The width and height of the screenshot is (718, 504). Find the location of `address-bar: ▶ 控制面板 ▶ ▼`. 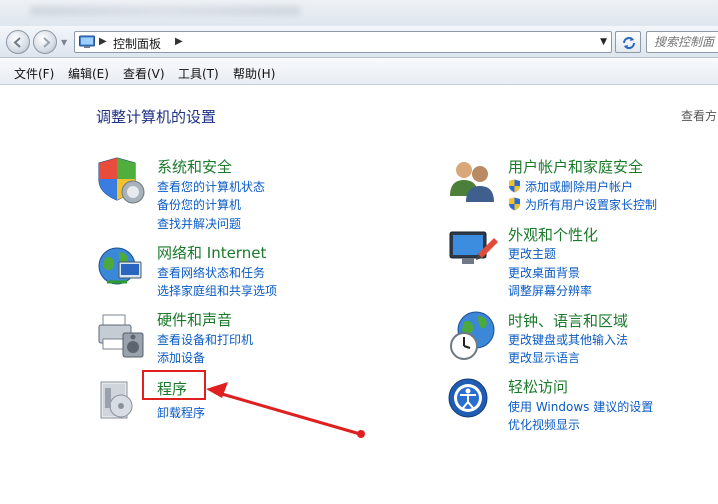

address-bar: ▶ 控制面板 ▶ ▼ is located at coordinates (343, 42).